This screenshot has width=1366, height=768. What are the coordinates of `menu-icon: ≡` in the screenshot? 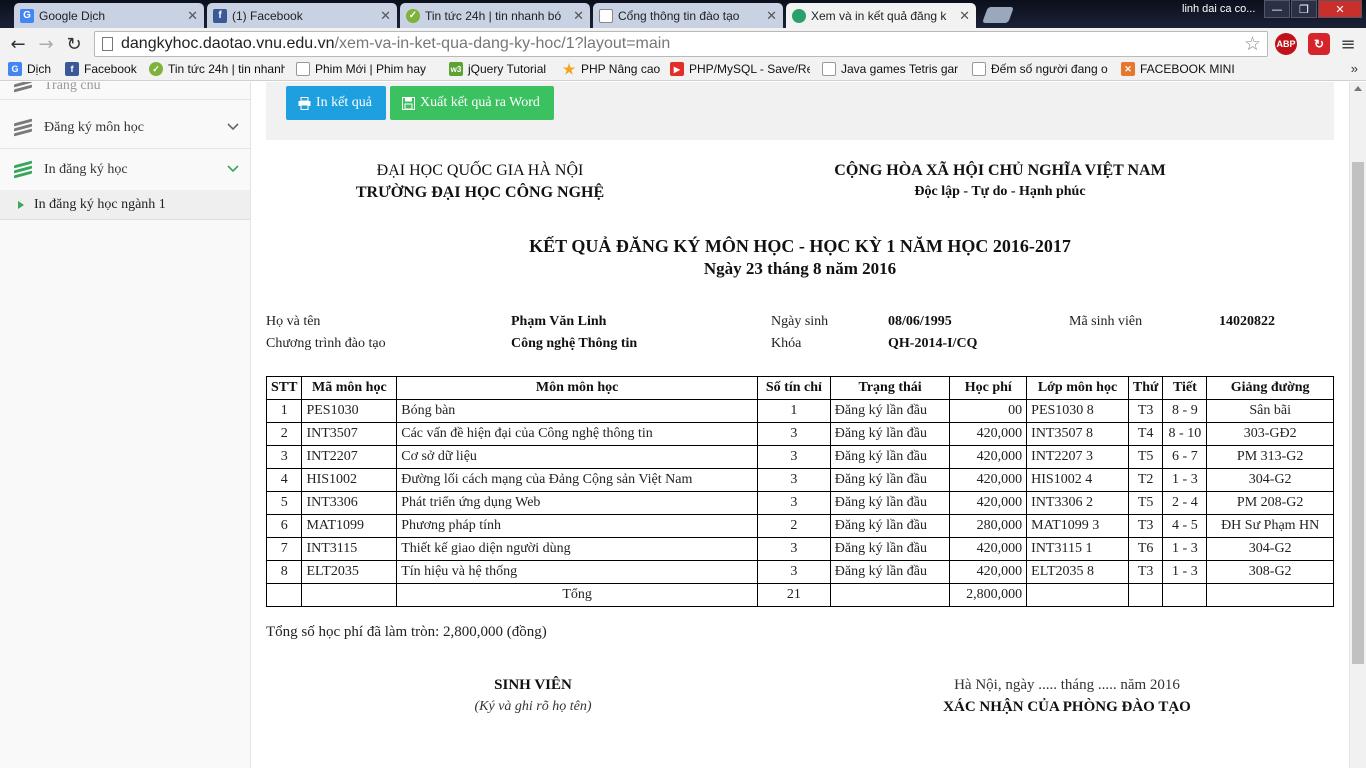 It's located at (1348, 44).